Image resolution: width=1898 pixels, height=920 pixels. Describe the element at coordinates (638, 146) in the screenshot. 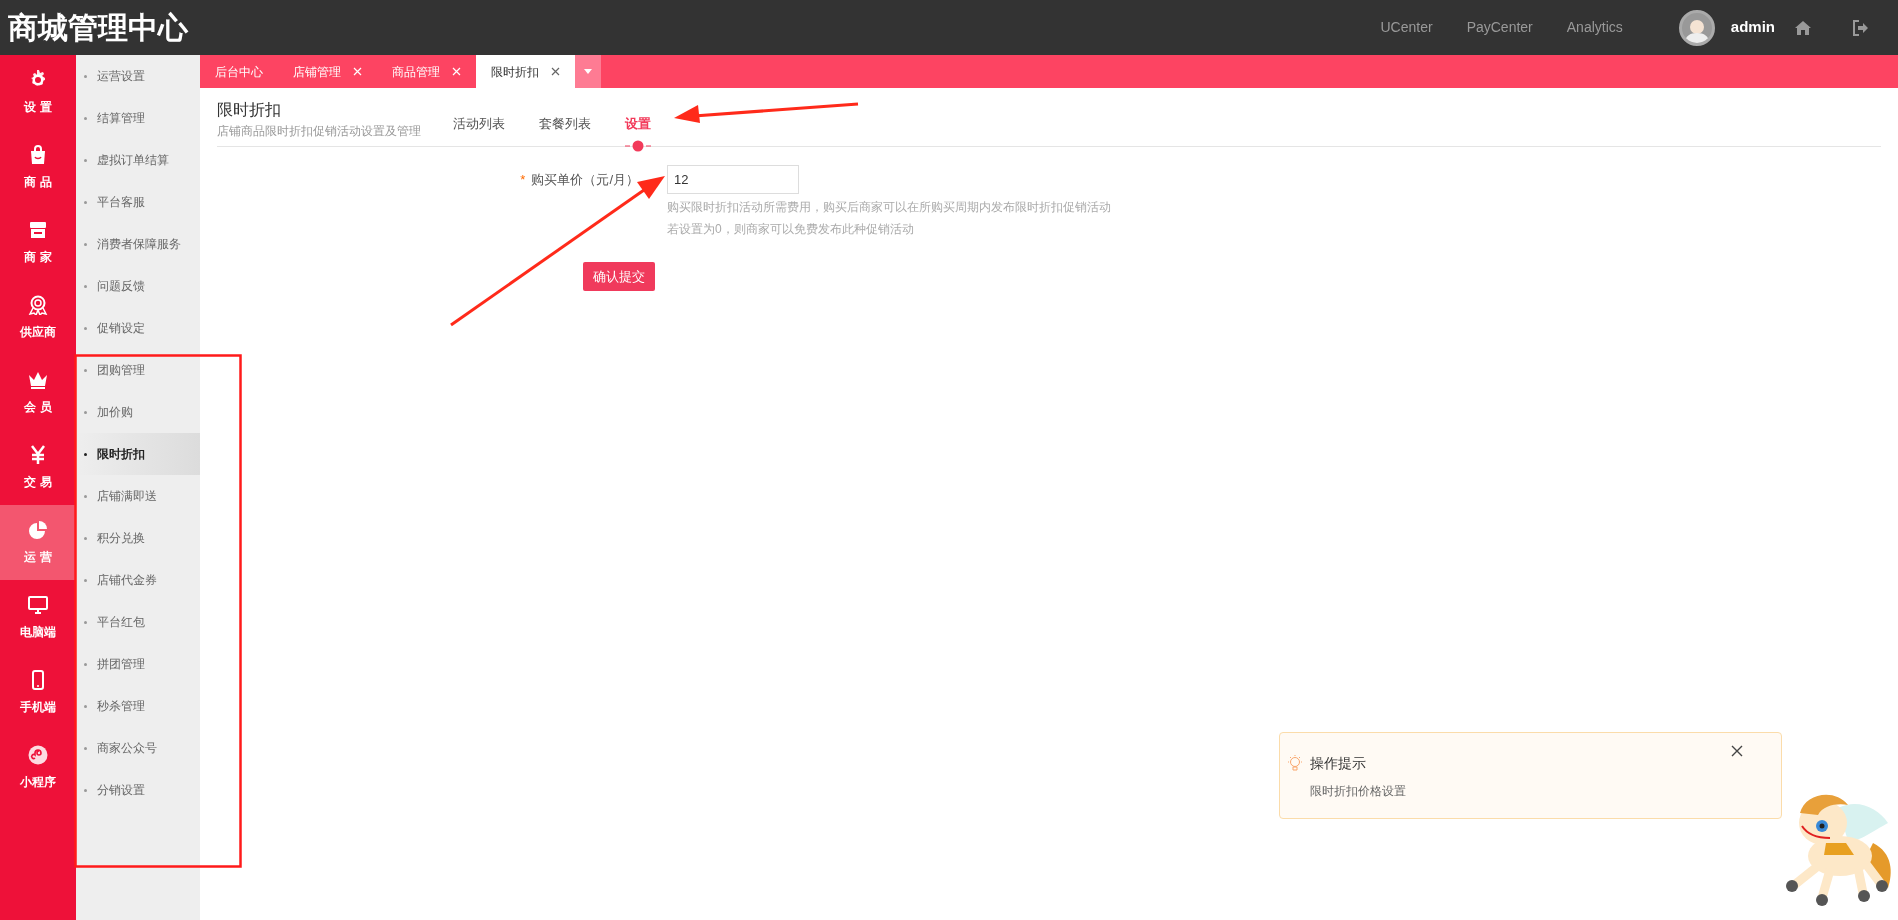

I see `tab-indicator` at that location.